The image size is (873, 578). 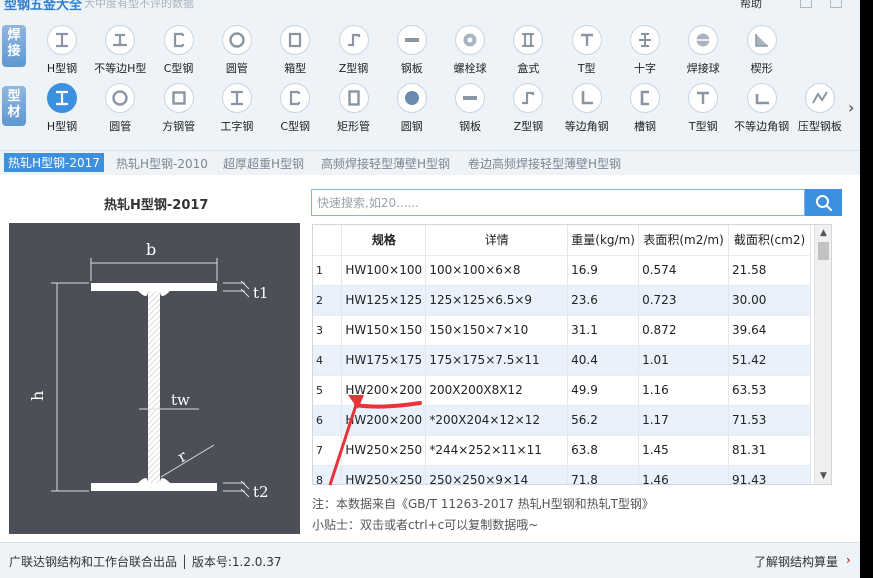 I want to click on round-pipe-icon, so click(x=120, y=98).